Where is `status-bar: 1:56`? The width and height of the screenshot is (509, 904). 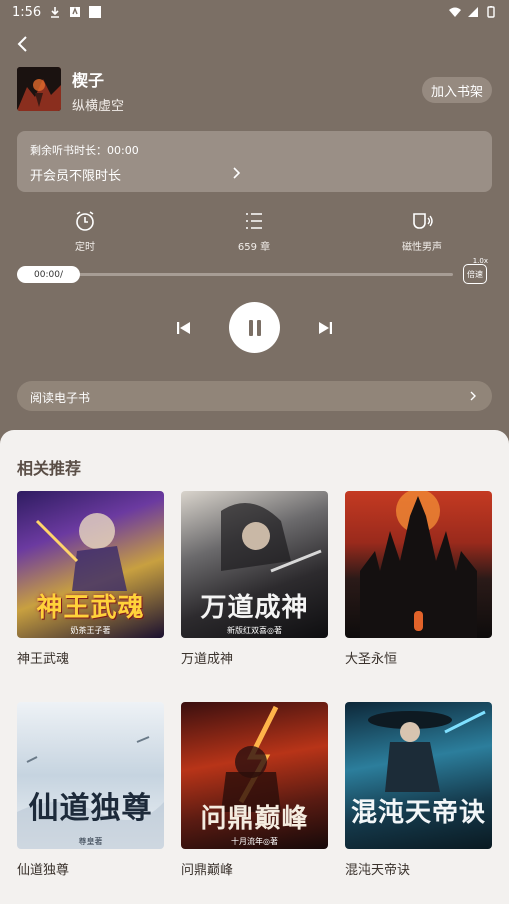 status-bar: 1:56 is located at coordinates (254, 12).